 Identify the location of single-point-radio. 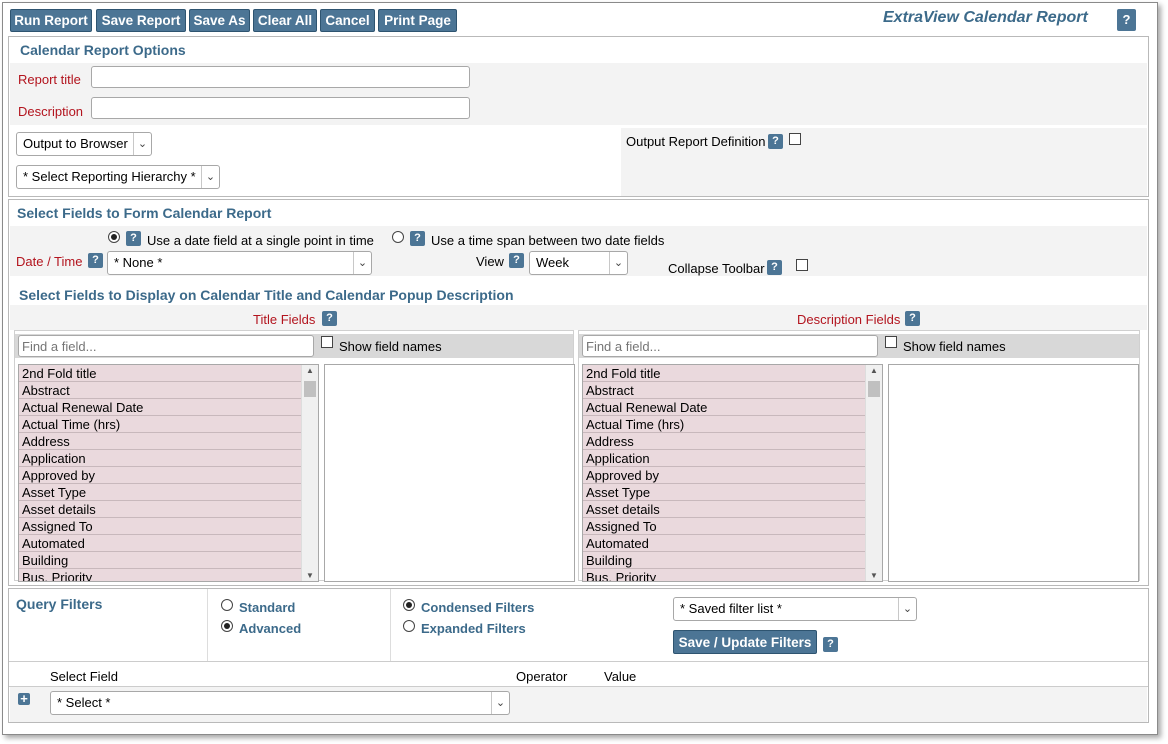
(114, 237).